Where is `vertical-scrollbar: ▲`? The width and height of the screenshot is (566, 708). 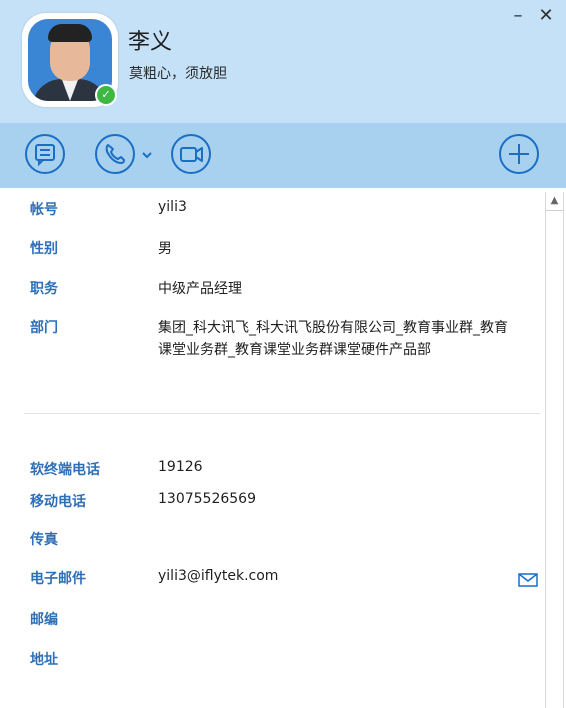
vertical-scrollbar: ▲ is located at coordinates (554, 450).